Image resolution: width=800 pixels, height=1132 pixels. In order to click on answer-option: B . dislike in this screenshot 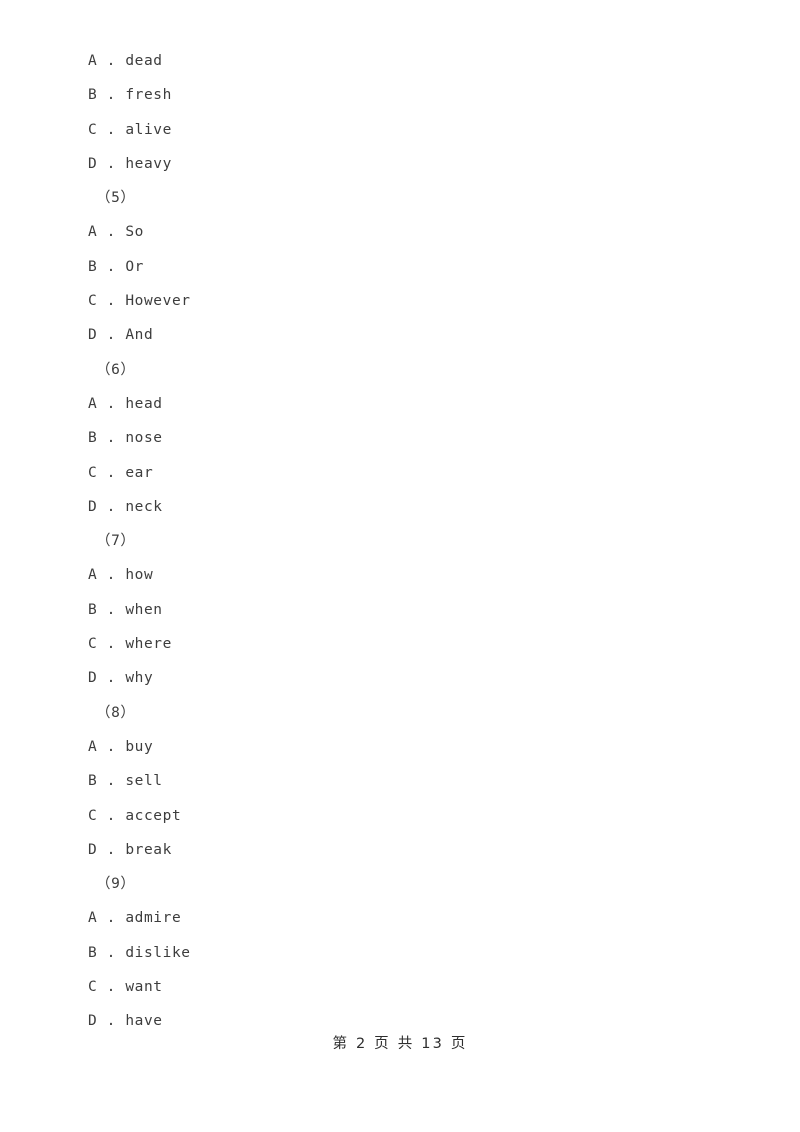, I will do `click(139, 952)`.